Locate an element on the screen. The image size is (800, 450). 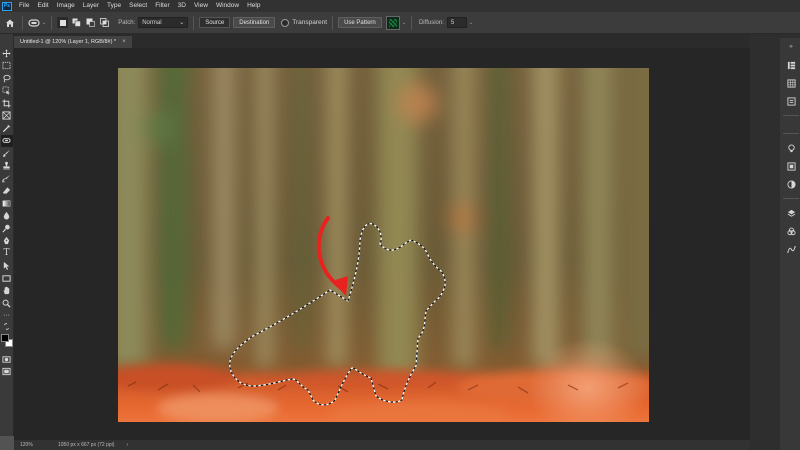
move-tool is located at coordinates (7, 53).